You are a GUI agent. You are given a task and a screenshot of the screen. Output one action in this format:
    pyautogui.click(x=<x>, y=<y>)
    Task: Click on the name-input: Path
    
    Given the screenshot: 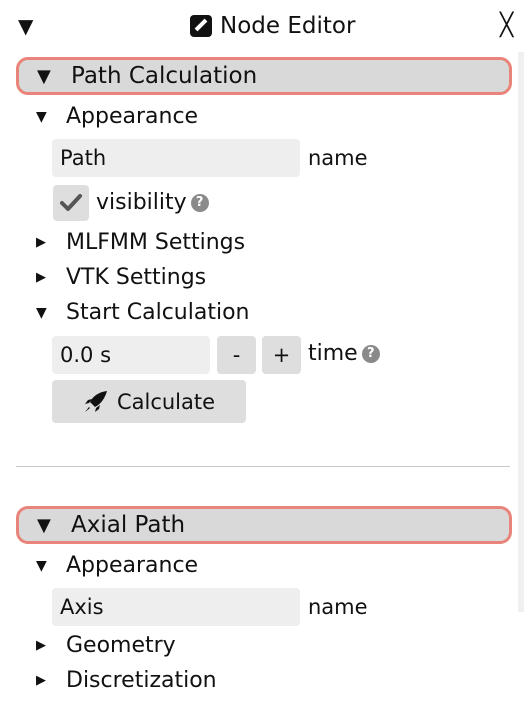 What is the action you would take?
    pyautogui.click(x=176, y=158)
    